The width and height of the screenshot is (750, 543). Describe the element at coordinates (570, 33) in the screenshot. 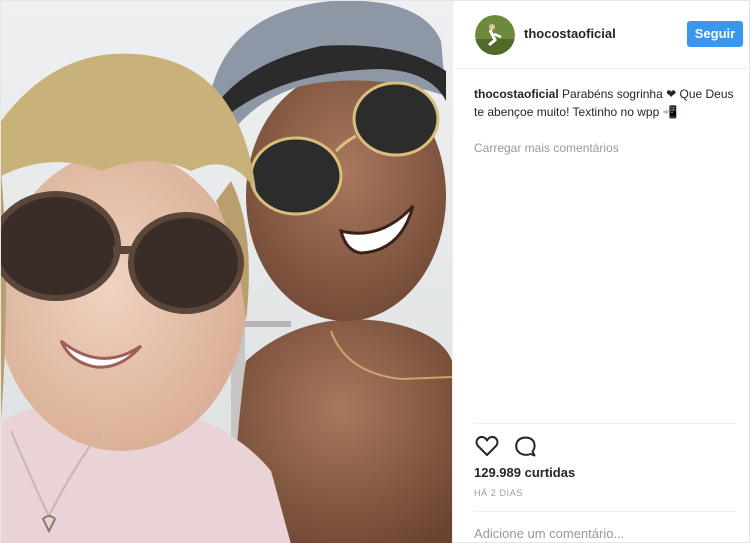

I see `header-username: thocostaoficial` at that location.